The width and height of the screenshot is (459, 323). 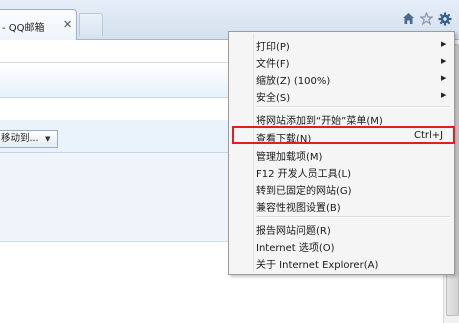 I want to click on move-to-button: 移动到... ▼, so click(x=29, y=139).